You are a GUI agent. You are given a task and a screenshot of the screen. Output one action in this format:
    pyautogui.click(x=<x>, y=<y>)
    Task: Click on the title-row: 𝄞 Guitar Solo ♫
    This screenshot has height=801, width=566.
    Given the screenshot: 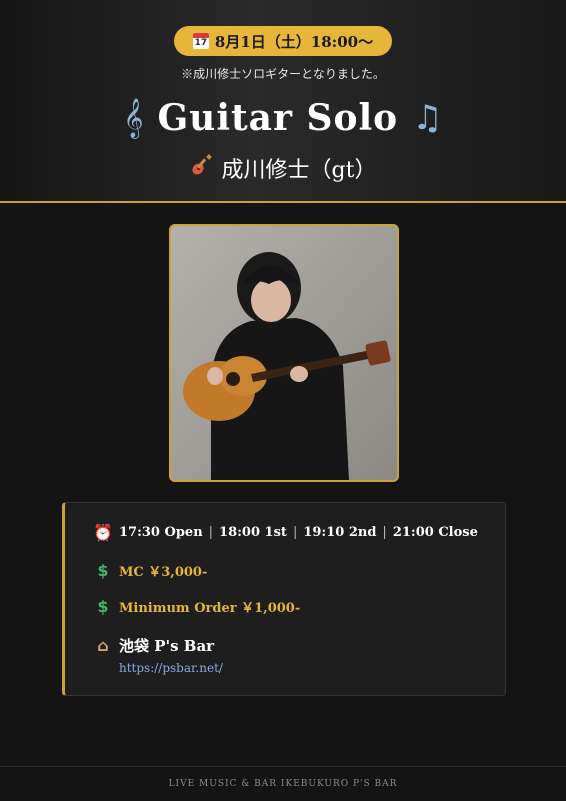 What is the action you would take?
    pyautogui.click(x=283, y=118)
    